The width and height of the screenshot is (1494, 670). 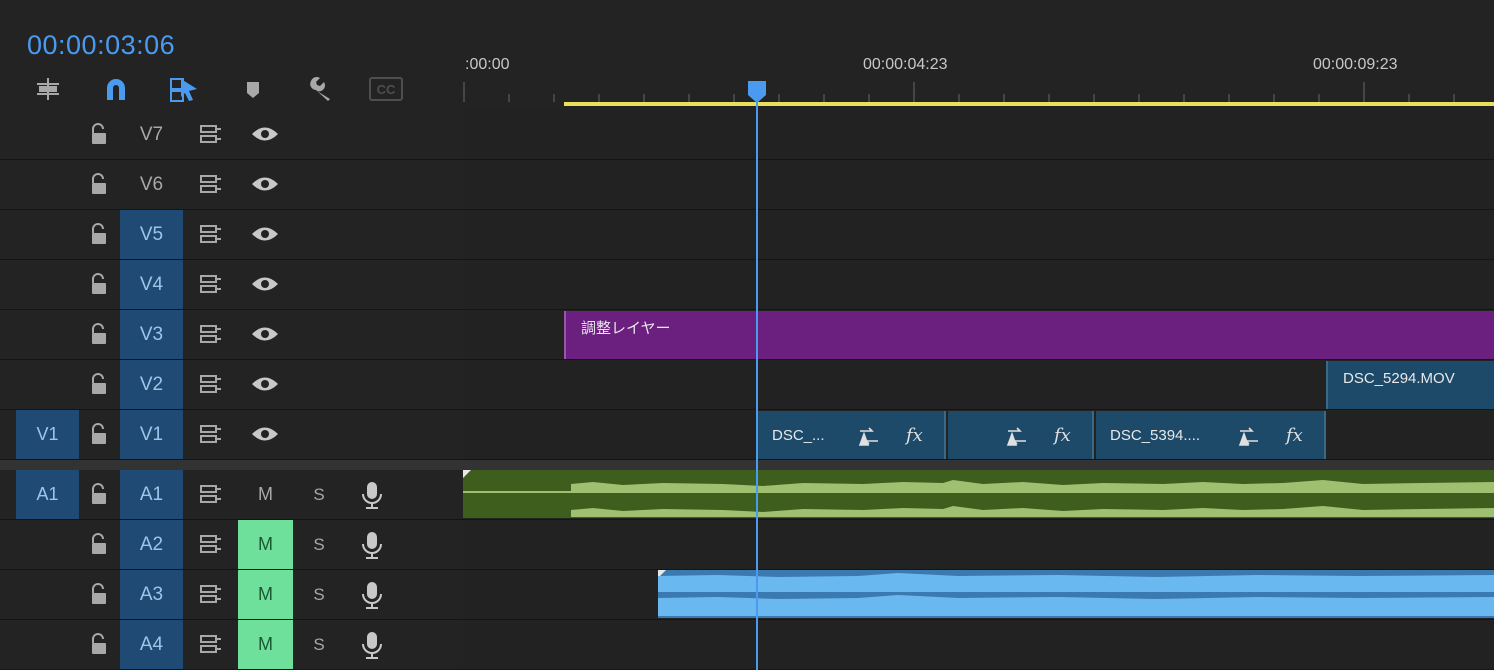 I want to click on lane-v7, so click(x=978, y=135).